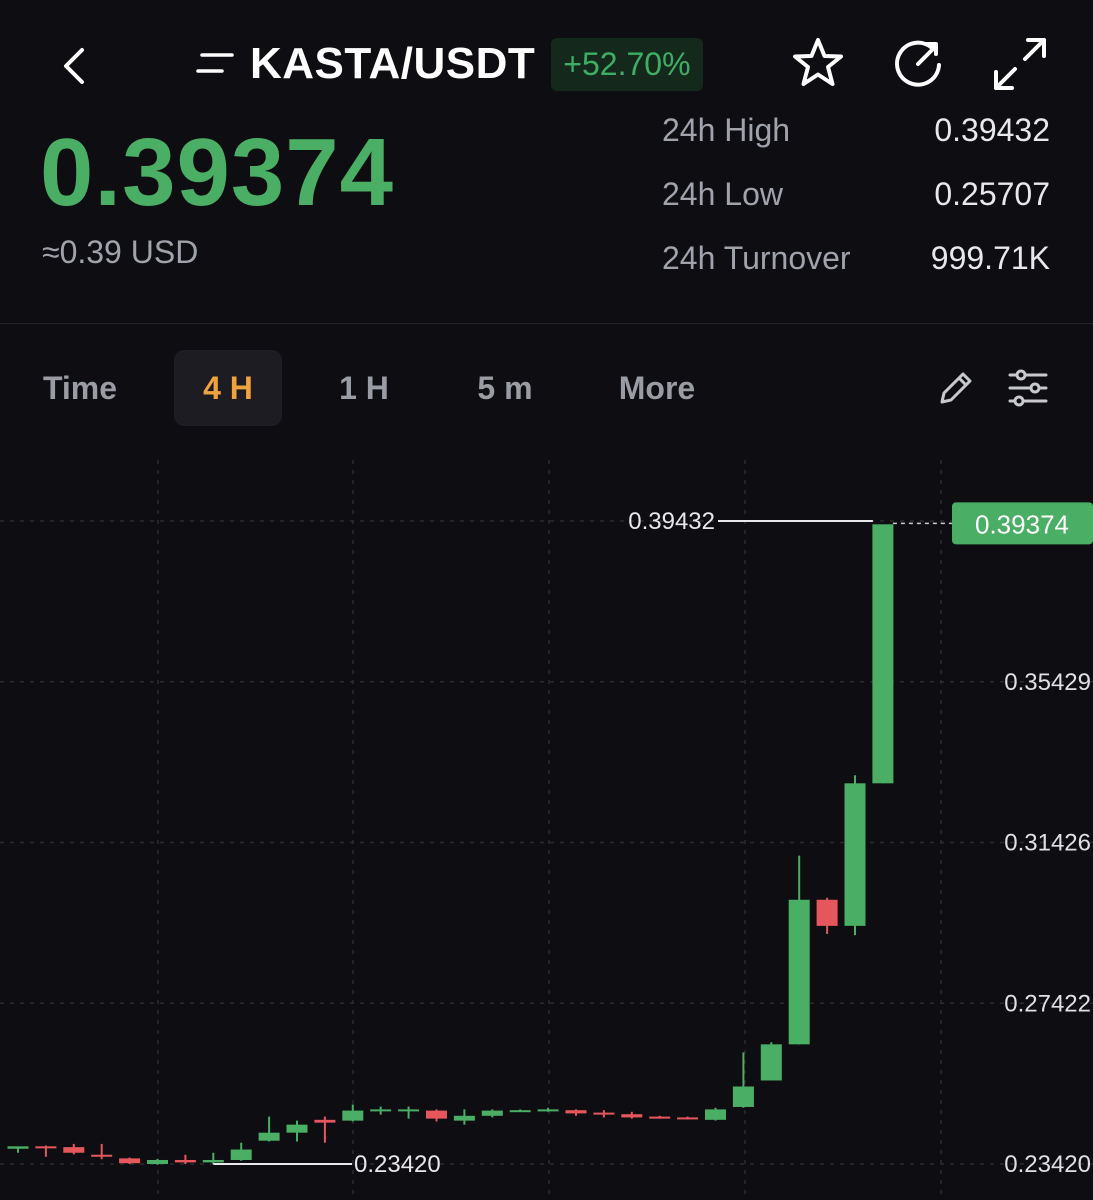 This screenshot has width=1093, height=1200. Describe the element at coordinates (956, 388) in the screenshot. I see `pencil-icon` at that location.